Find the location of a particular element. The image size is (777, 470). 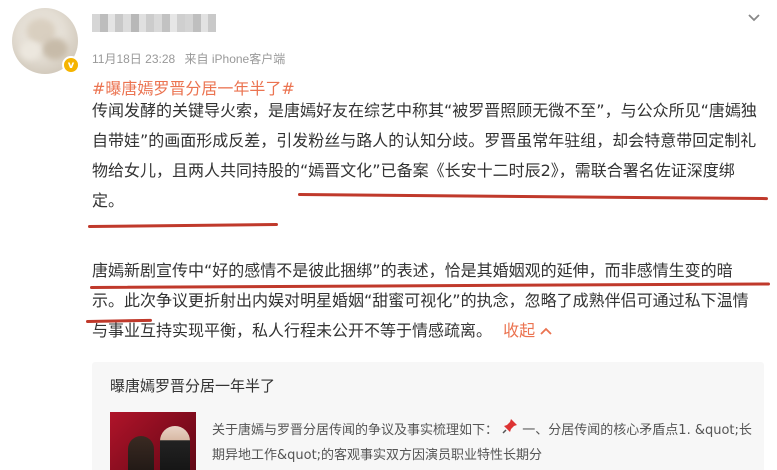

post-timestamp: 11月18日 23:28 is located at coordinates (133, 59).